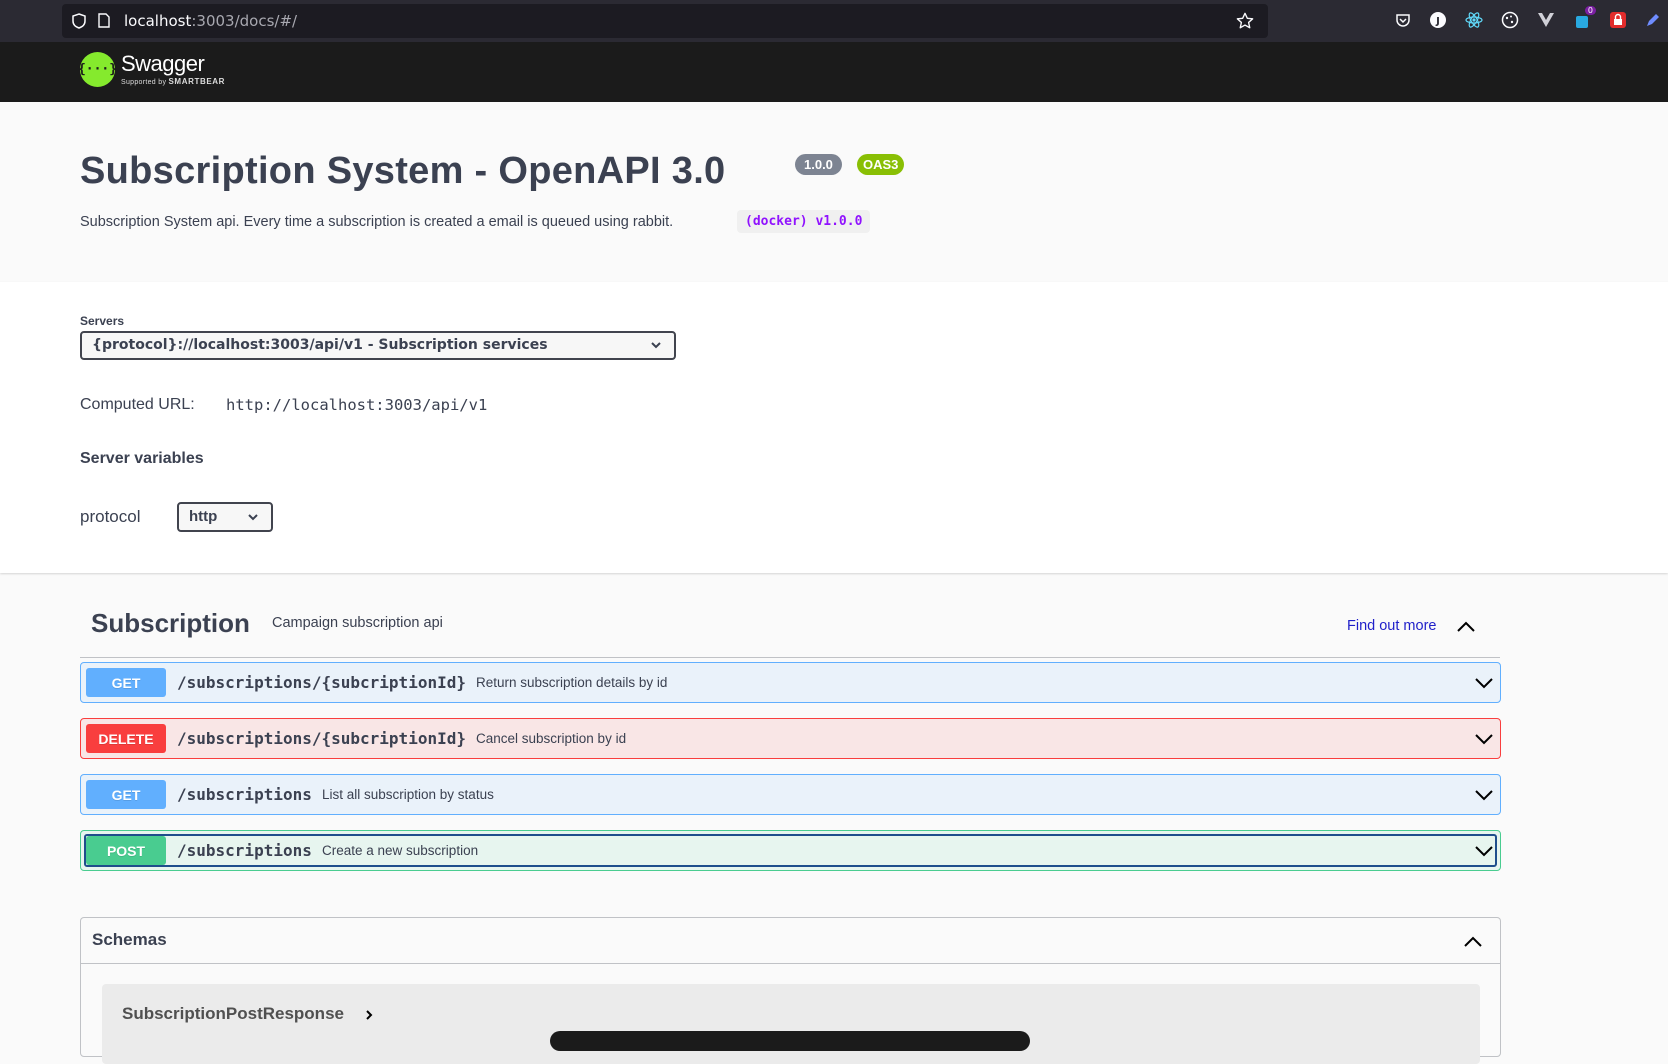 Image resolution: width=1668 pixels, height=1064 pixels. Describe the element at coordinates (1590, 10) in the screenshot. I see `notification-count: 0` at that location.